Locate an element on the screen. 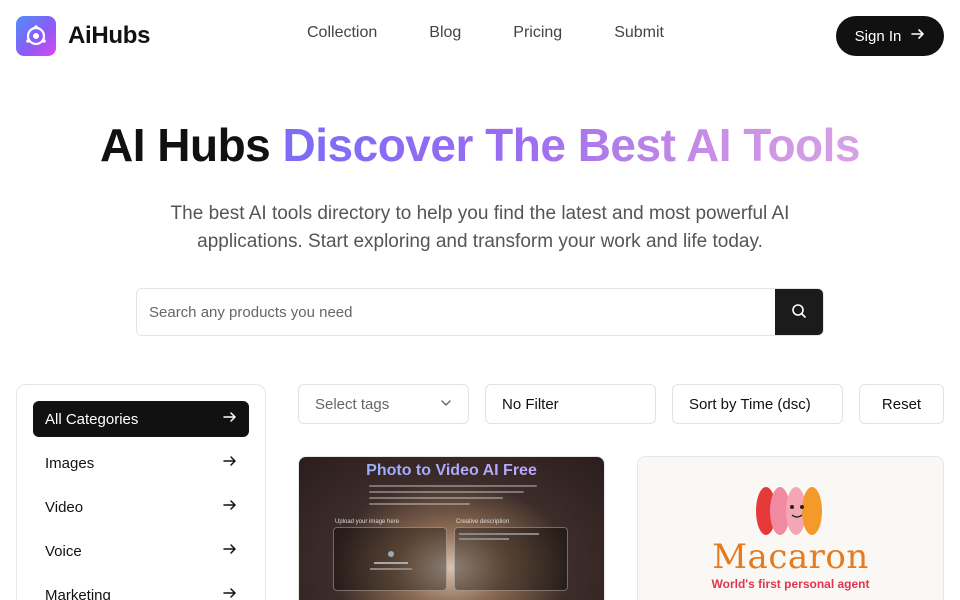 The height and width of the screenshot is (600, 960). filter-select-value: No Filter is located at coordinates (530, 404).